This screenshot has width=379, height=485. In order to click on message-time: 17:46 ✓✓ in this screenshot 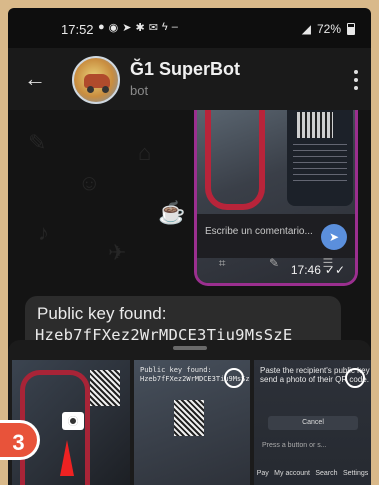, I will do `click(317, 270)`.